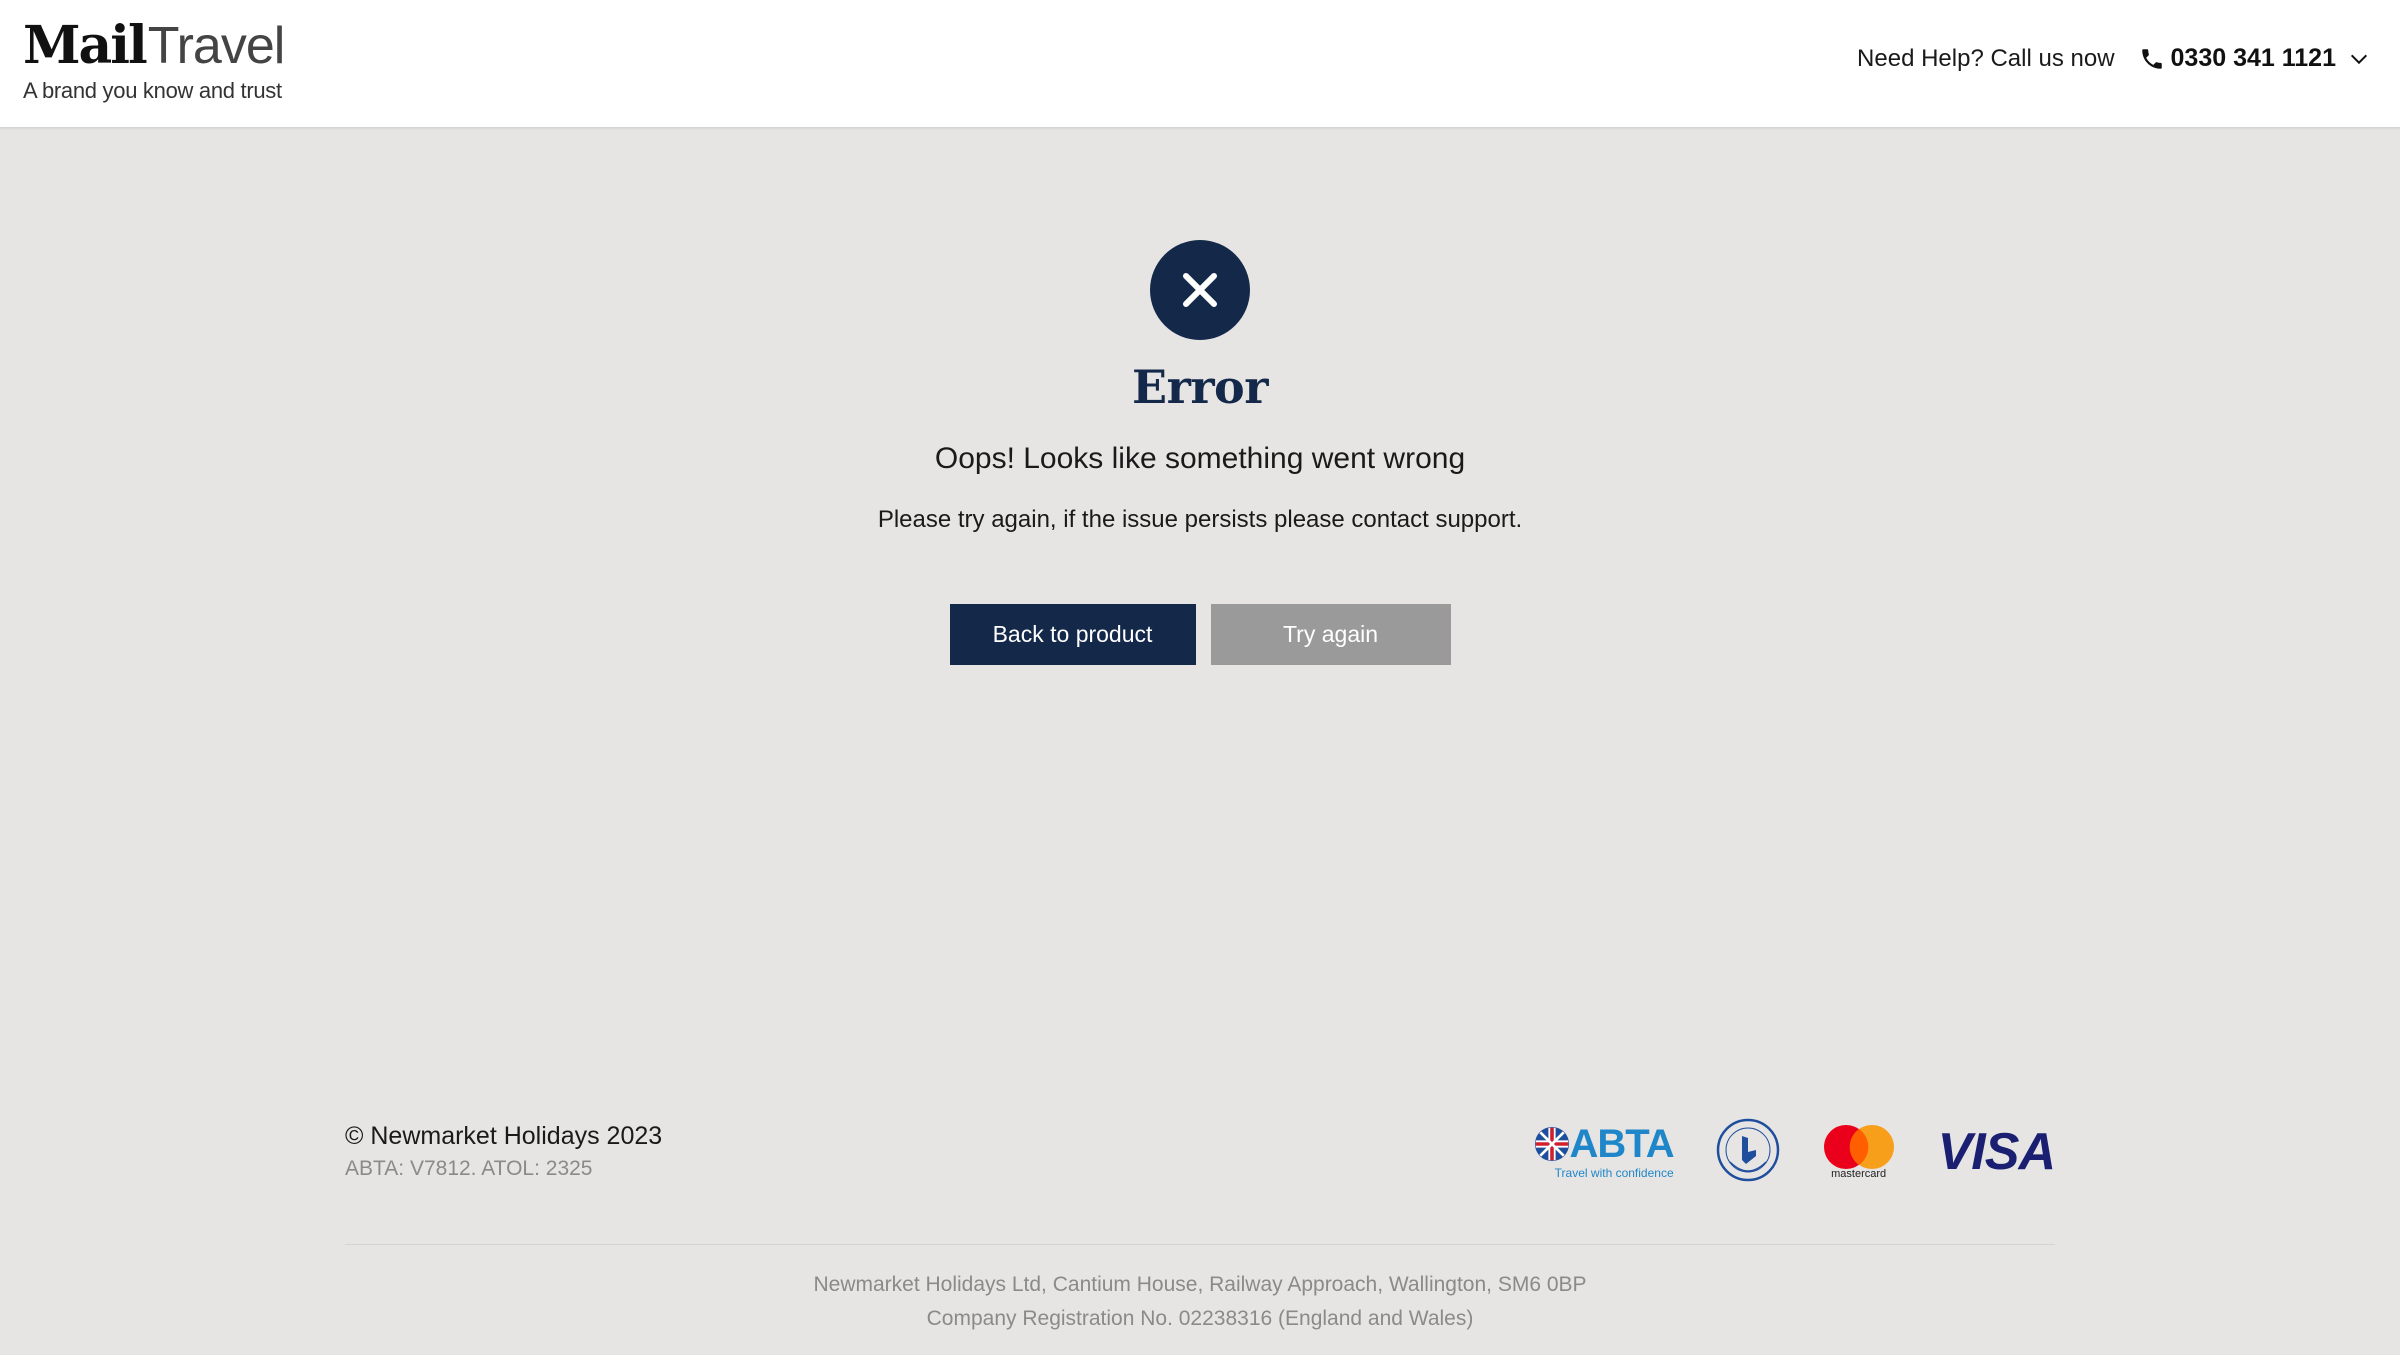 The height and width of the screenshot is (1355, 2400). I want to click on error-title: Error, so click(1200, 387).